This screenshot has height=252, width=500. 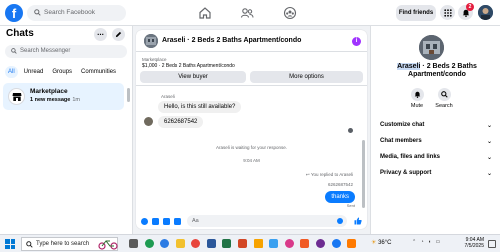 I want to click on word-icon, so click(x=211, y=243).